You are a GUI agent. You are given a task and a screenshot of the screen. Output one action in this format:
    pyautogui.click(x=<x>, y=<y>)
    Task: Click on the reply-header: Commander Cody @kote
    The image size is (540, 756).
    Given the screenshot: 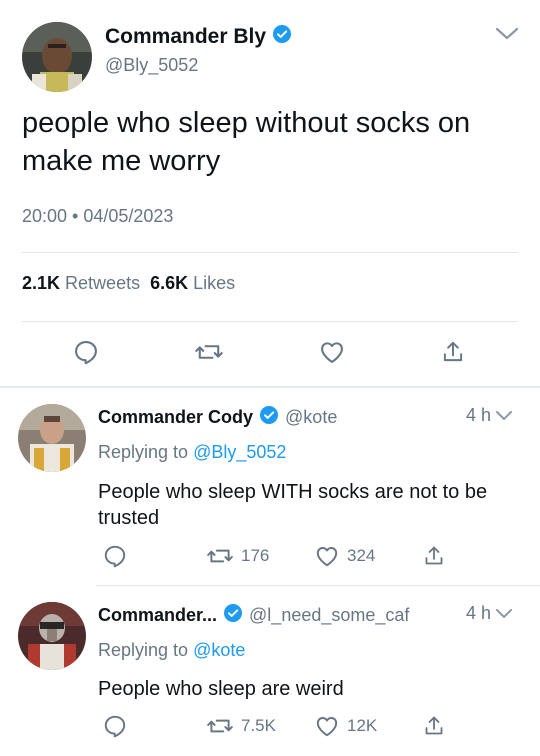 What is the action you would take?
    pyautogui.click(x=217, y=417)
    